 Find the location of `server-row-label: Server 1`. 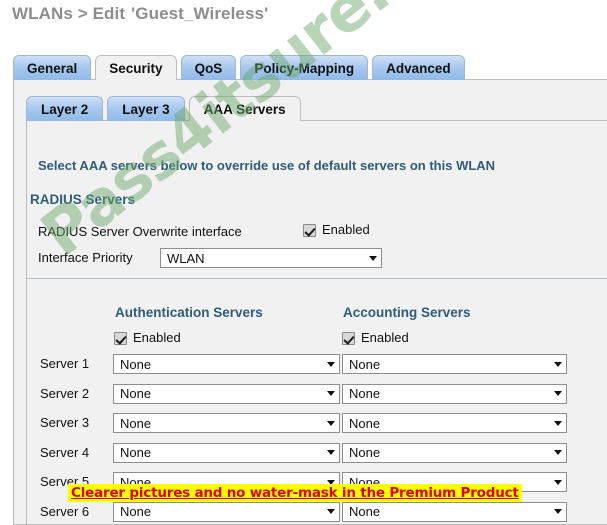

server-row-label: Server 1 is located at coordinates (65, 363).